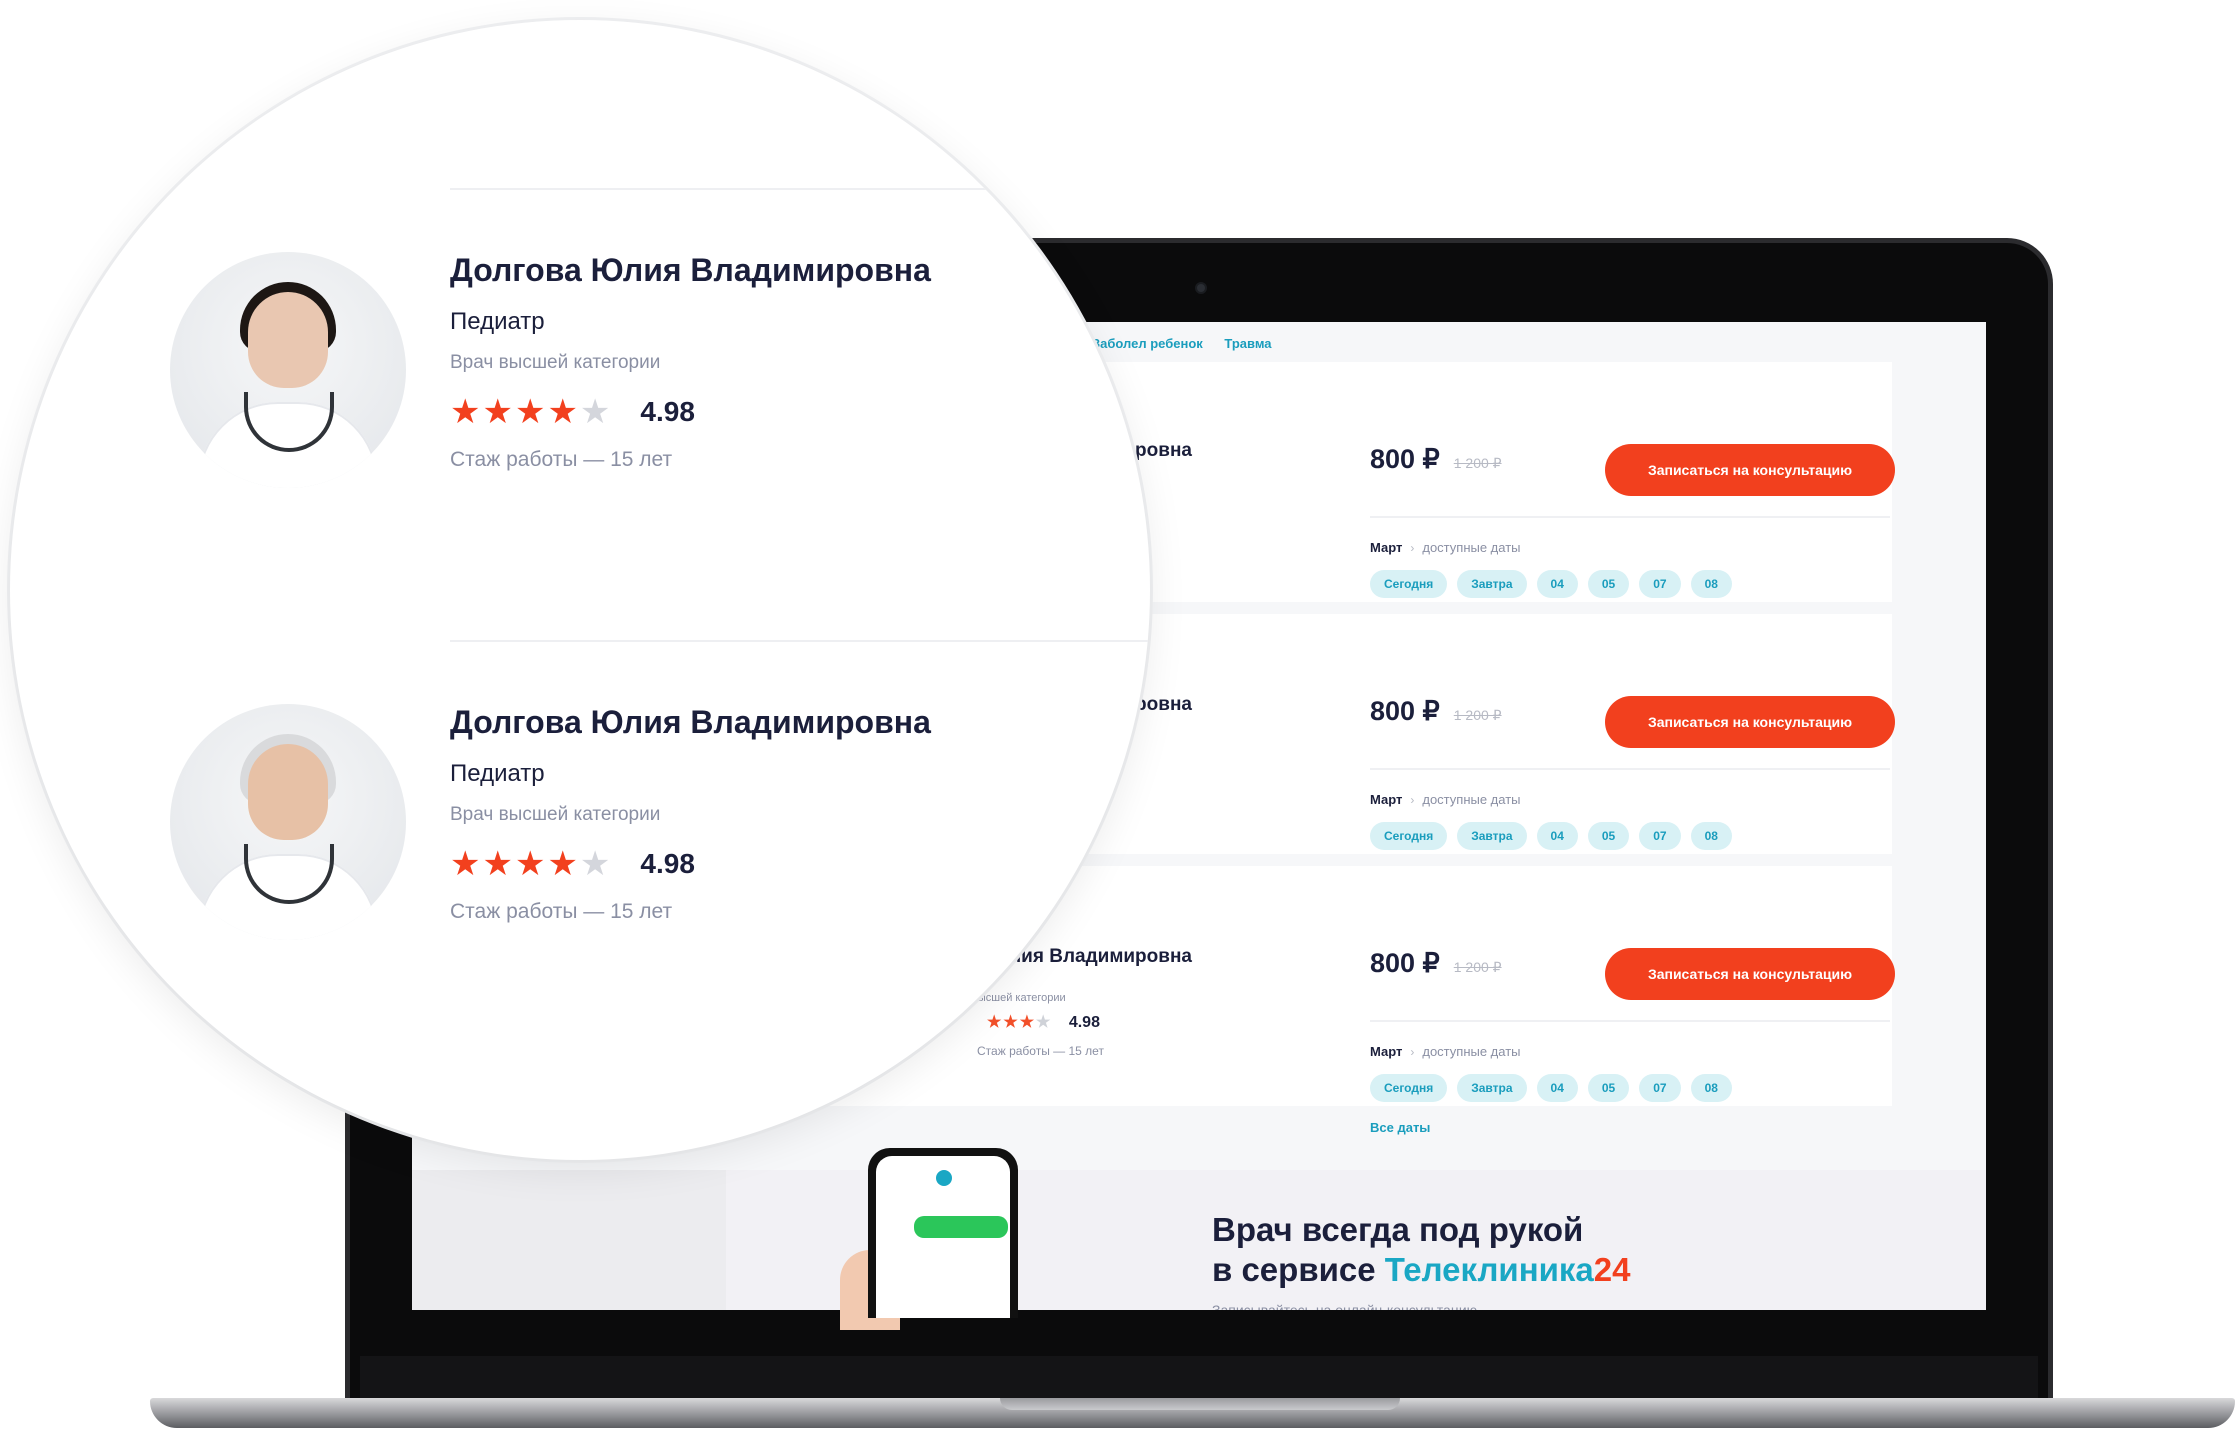  Describe the element at coordinates (1489, 1269) in the screenshot. I see `brand-name: Телеклиника` at that location.